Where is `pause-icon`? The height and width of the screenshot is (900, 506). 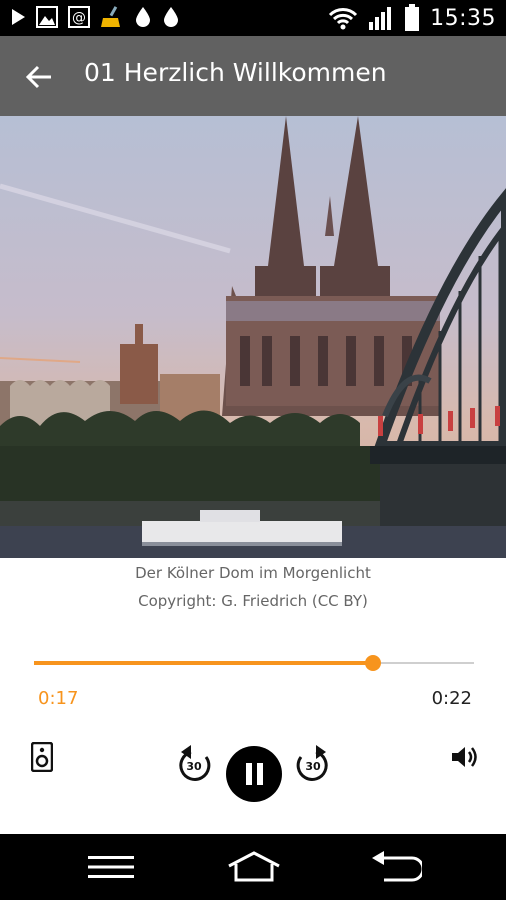
pause-icon is located at coordinates (254, 774).